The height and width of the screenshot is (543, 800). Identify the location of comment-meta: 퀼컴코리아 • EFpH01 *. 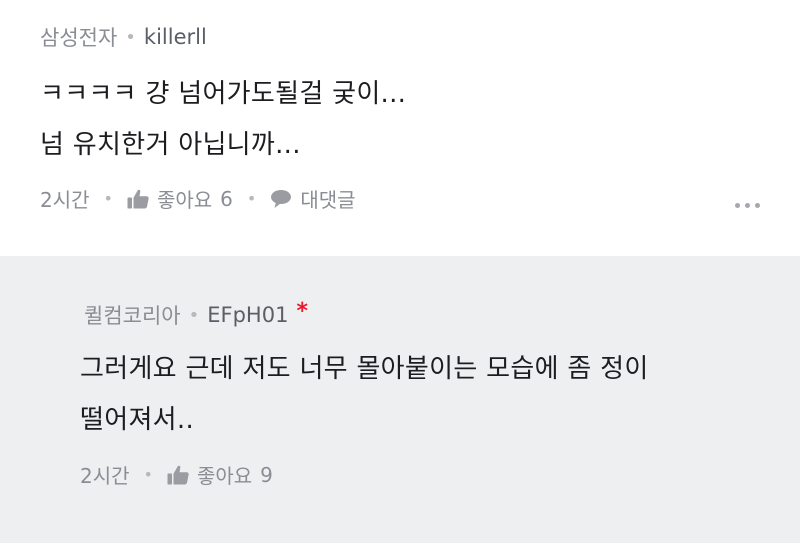
(196, 314).